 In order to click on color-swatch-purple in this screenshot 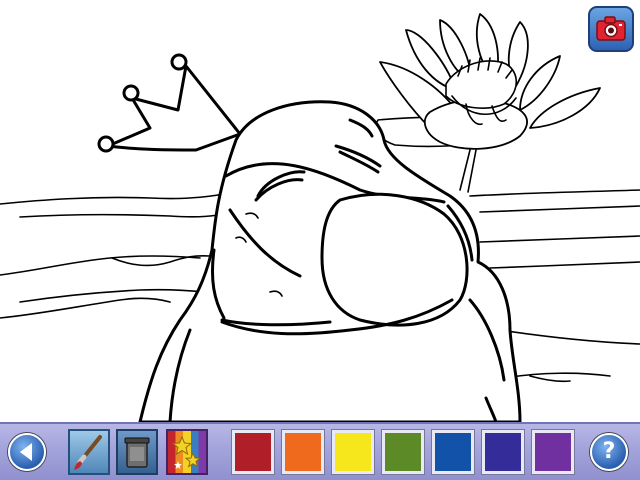, I will do `click(553, 452)`.